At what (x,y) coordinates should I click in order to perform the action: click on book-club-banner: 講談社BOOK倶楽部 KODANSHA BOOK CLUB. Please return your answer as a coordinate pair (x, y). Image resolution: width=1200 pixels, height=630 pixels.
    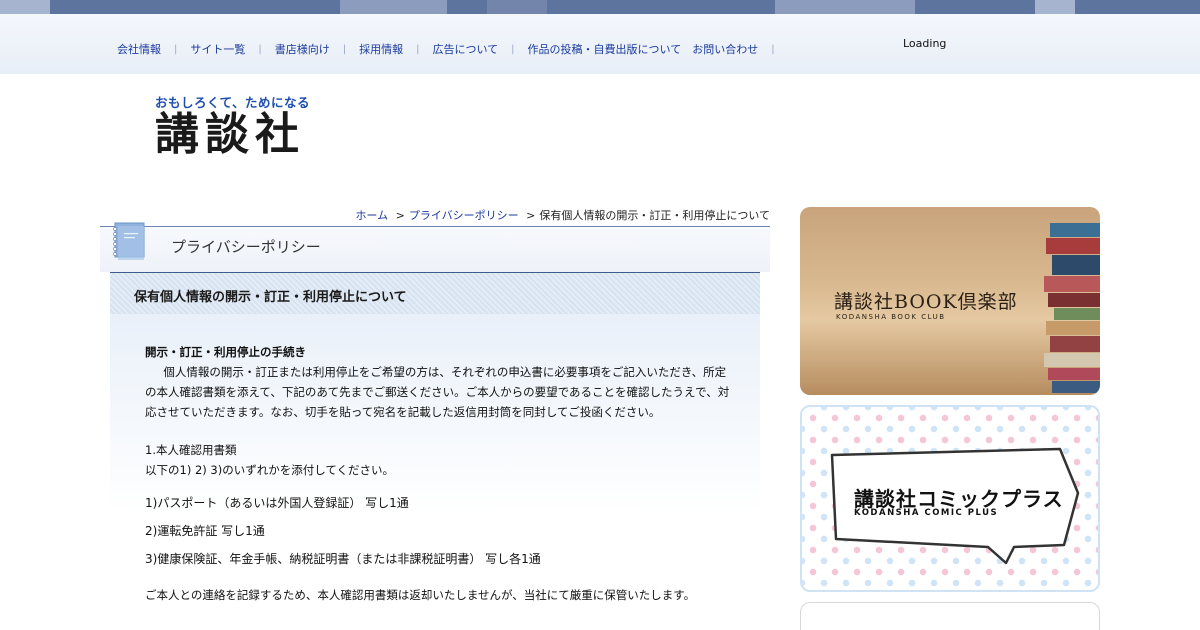
    Looking at the image, I should click on (950, 301).